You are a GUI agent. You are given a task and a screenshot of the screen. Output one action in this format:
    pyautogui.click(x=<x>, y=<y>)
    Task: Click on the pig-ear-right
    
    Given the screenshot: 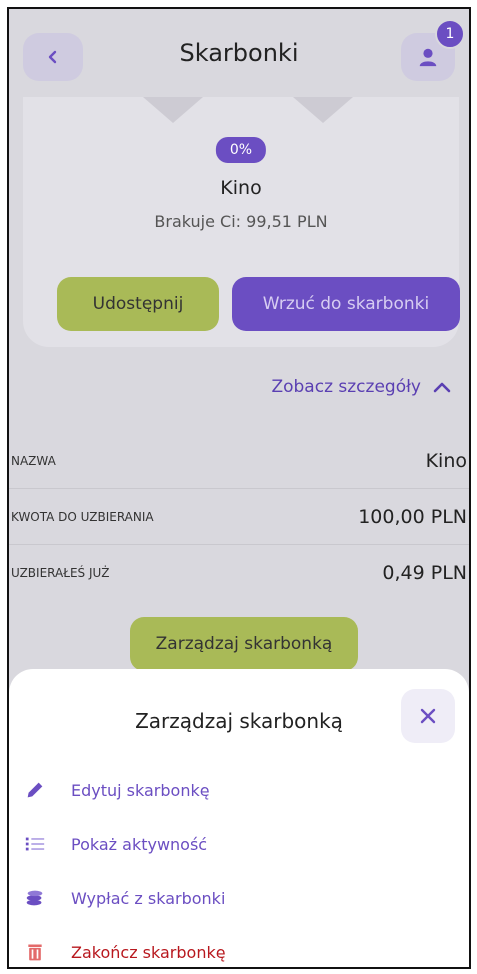 What is the action you would take?
    pyautogui.click(x=323, y=110)
    